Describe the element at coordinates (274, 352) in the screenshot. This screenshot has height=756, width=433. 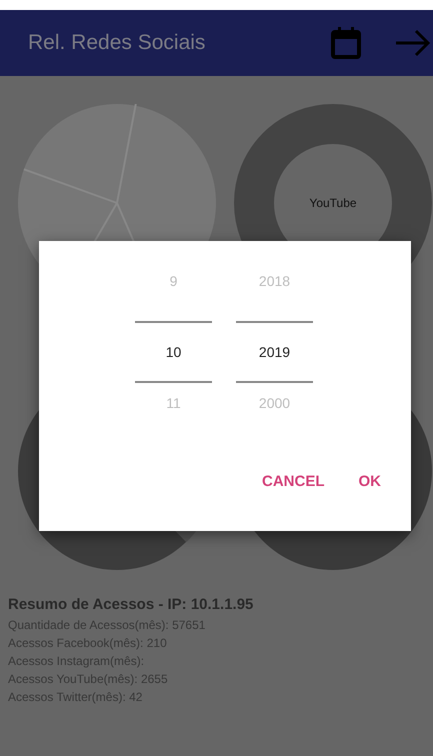
I see `picker-value: 2019` at that location.